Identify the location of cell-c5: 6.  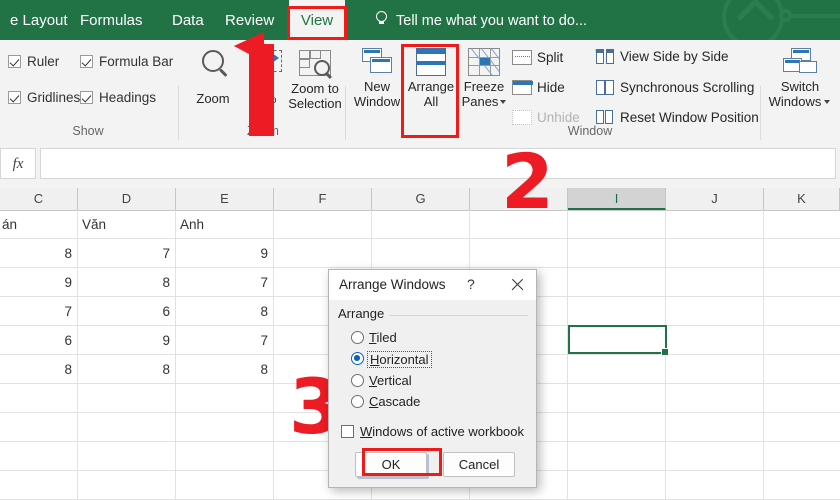
(37, 340).